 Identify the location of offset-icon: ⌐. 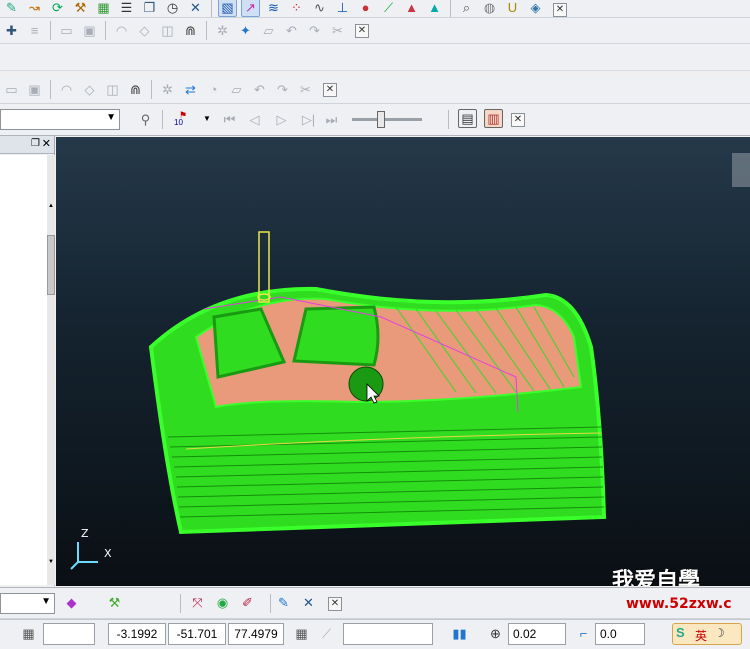
(583, 633).